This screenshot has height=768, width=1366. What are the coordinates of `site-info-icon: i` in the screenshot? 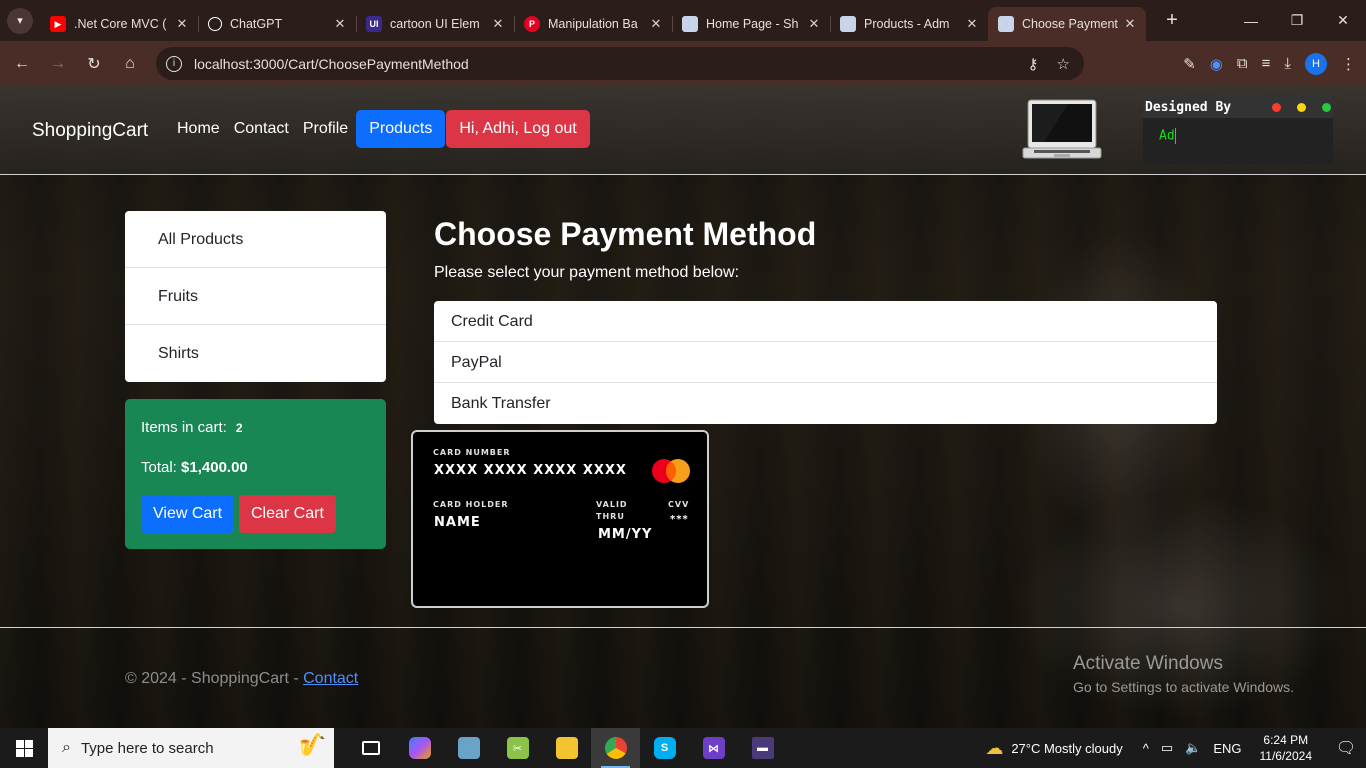 It's located at (174, 63).